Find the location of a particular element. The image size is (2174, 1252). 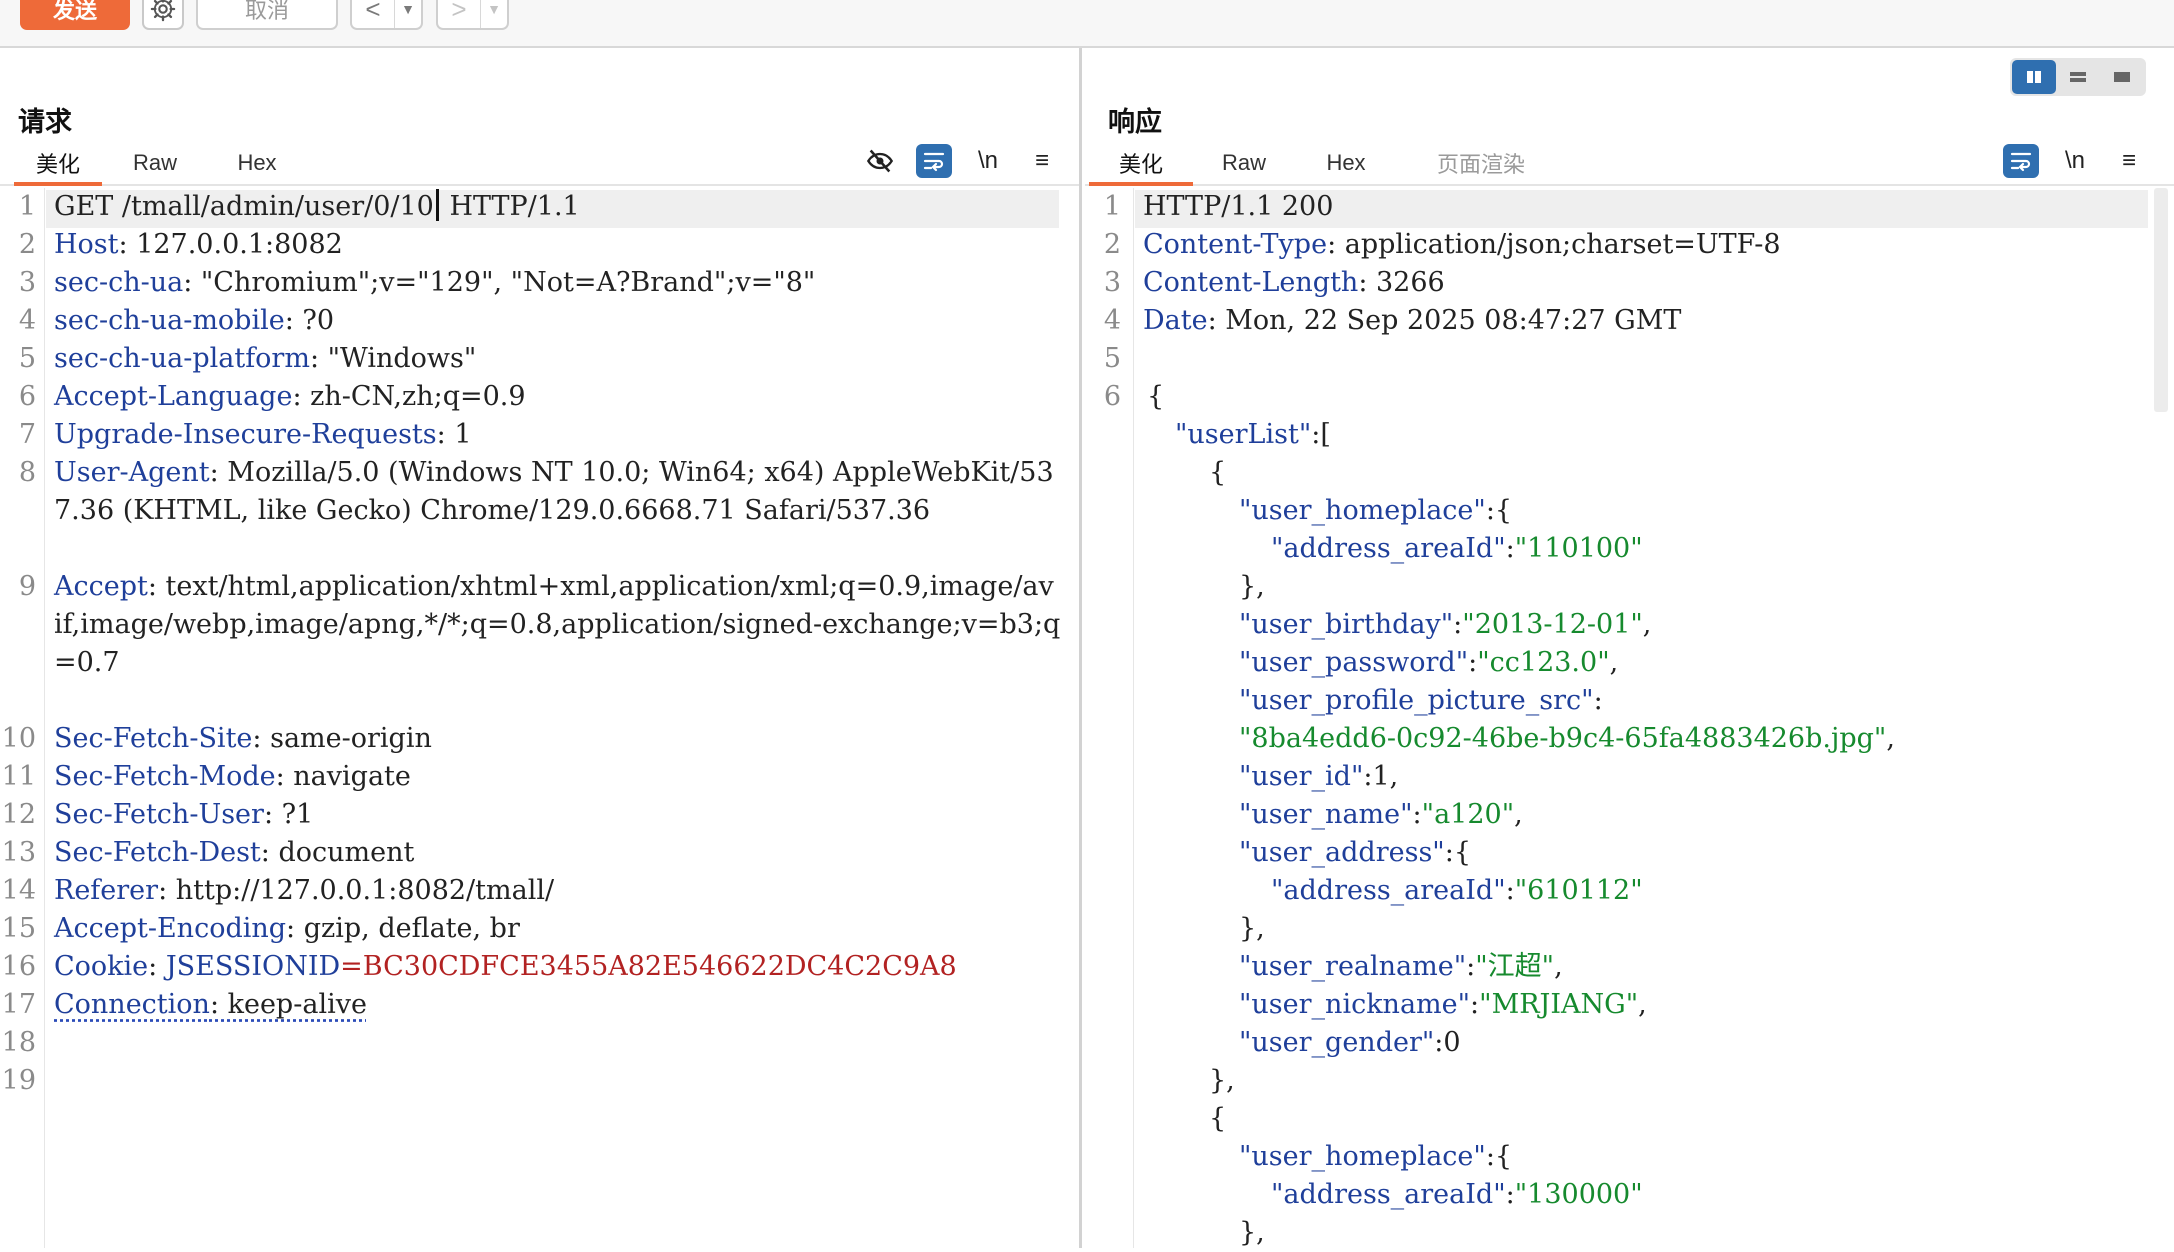

back-button: < is located at coordinates (373, 14).